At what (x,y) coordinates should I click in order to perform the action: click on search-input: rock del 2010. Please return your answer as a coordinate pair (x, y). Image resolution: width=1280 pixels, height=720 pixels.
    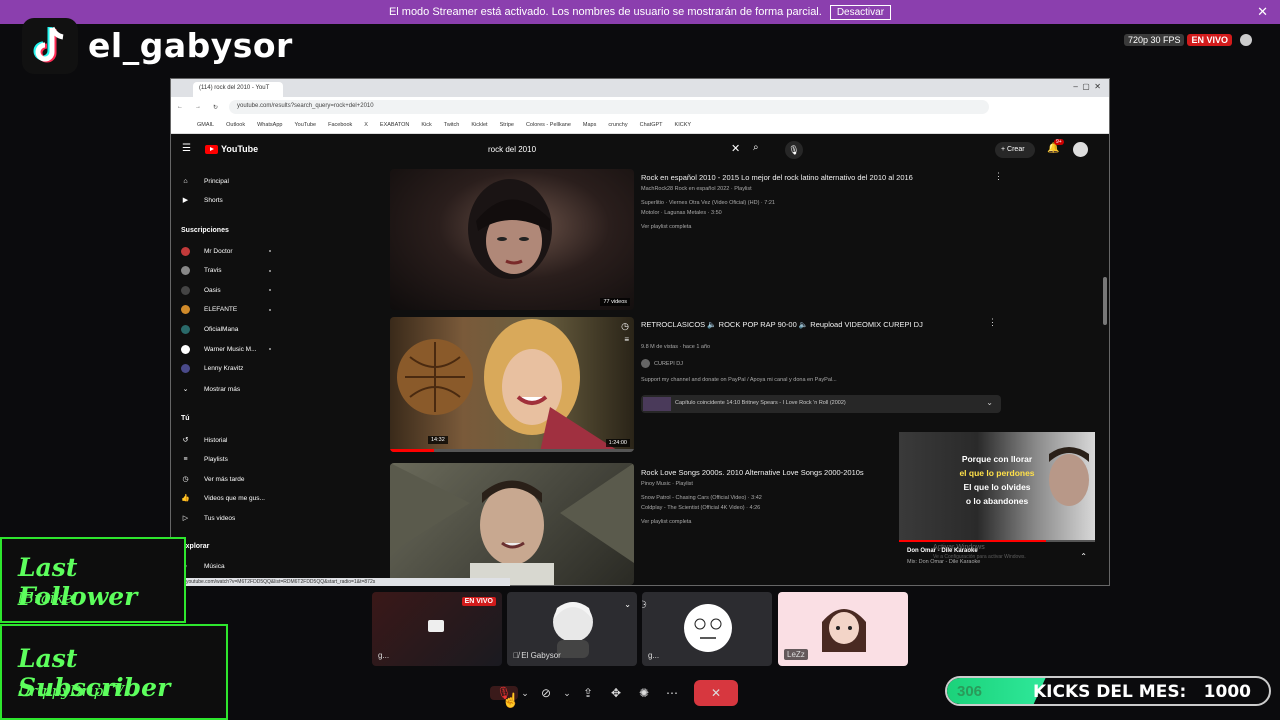
    Looking at the image, I should click on (613, 150).